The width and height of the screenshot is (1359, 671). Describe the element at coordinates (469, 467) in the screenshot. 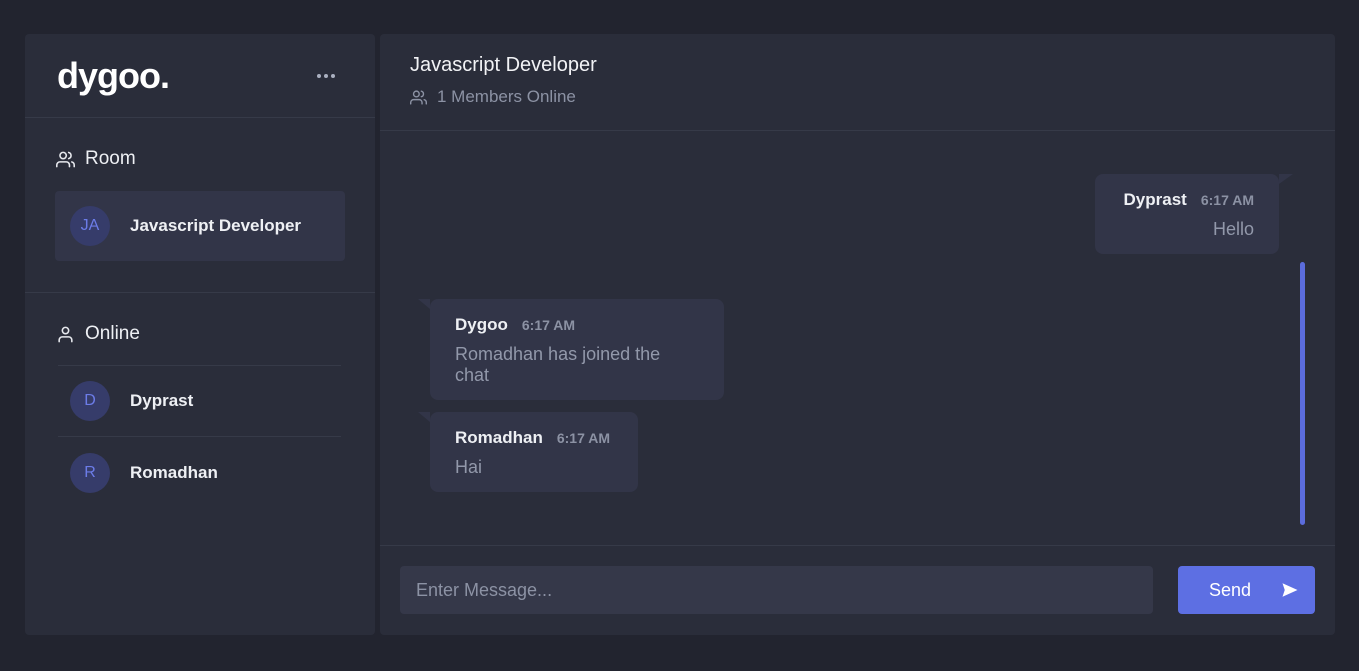

I see `message-text: Hai` at that location.